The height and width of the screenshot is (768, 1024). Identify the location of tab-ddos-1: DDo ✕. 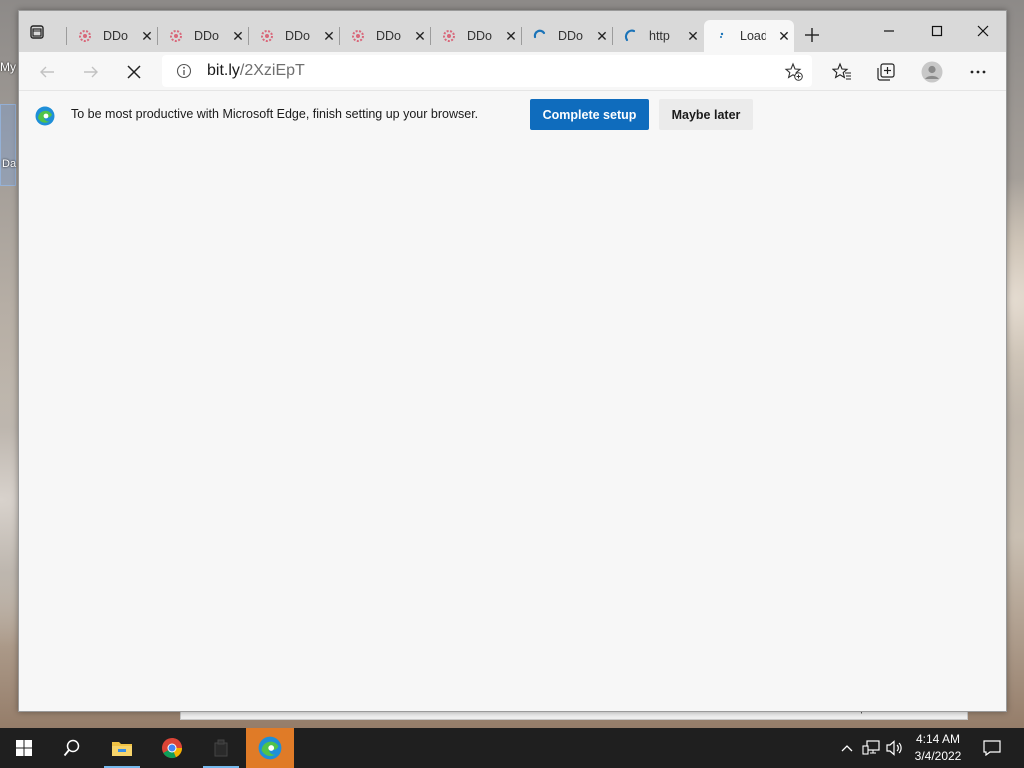
(112, 36).